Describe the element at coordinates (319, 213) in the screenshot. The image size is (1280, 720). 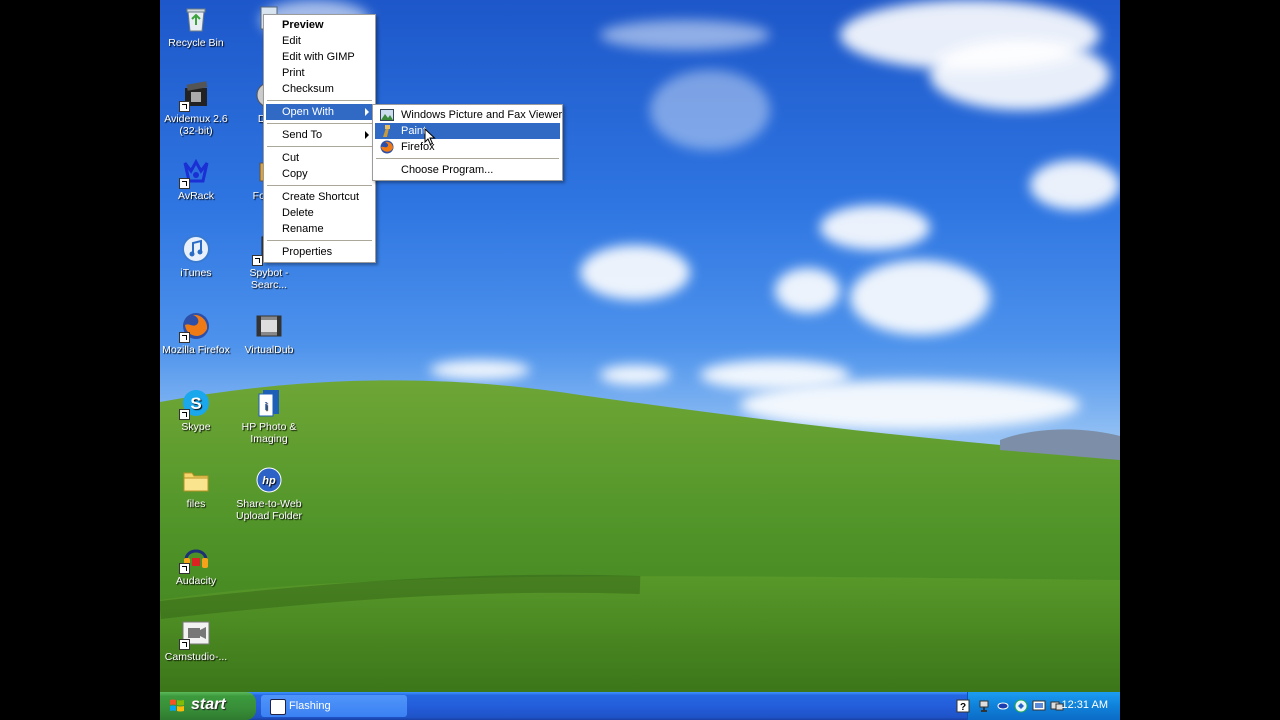
I see `menu-item-delete: Delete` at that location.